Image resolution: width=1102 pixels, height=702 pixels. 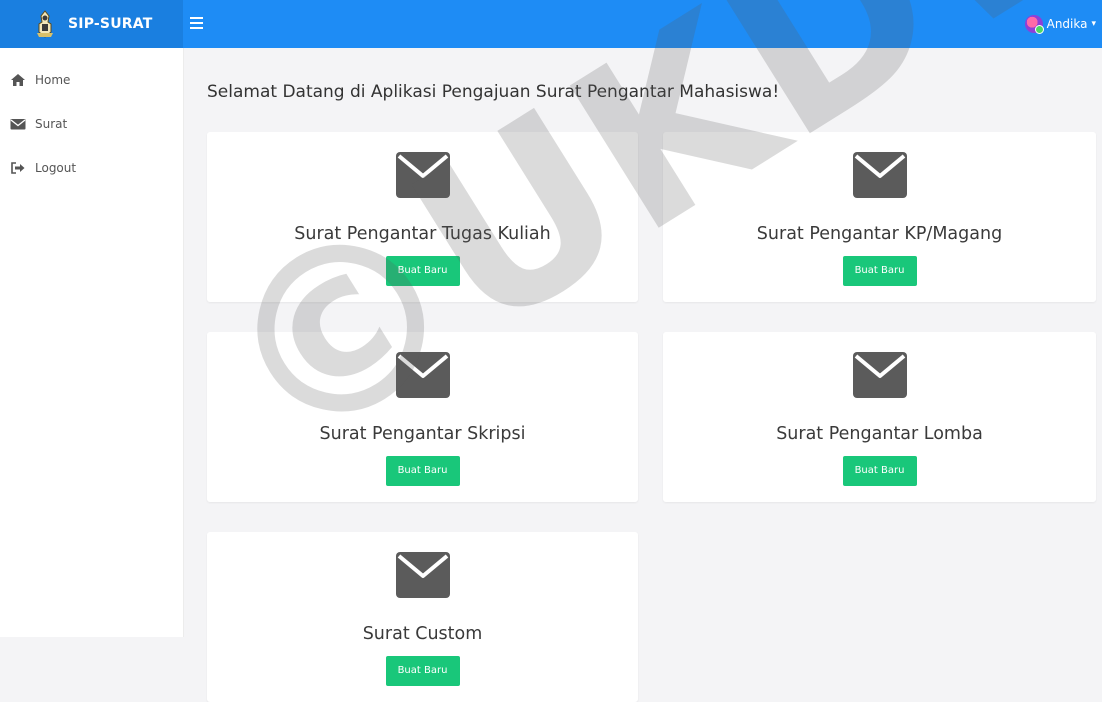 I want to click on brand: SIP-SURAT, so click(x=91, y=24).